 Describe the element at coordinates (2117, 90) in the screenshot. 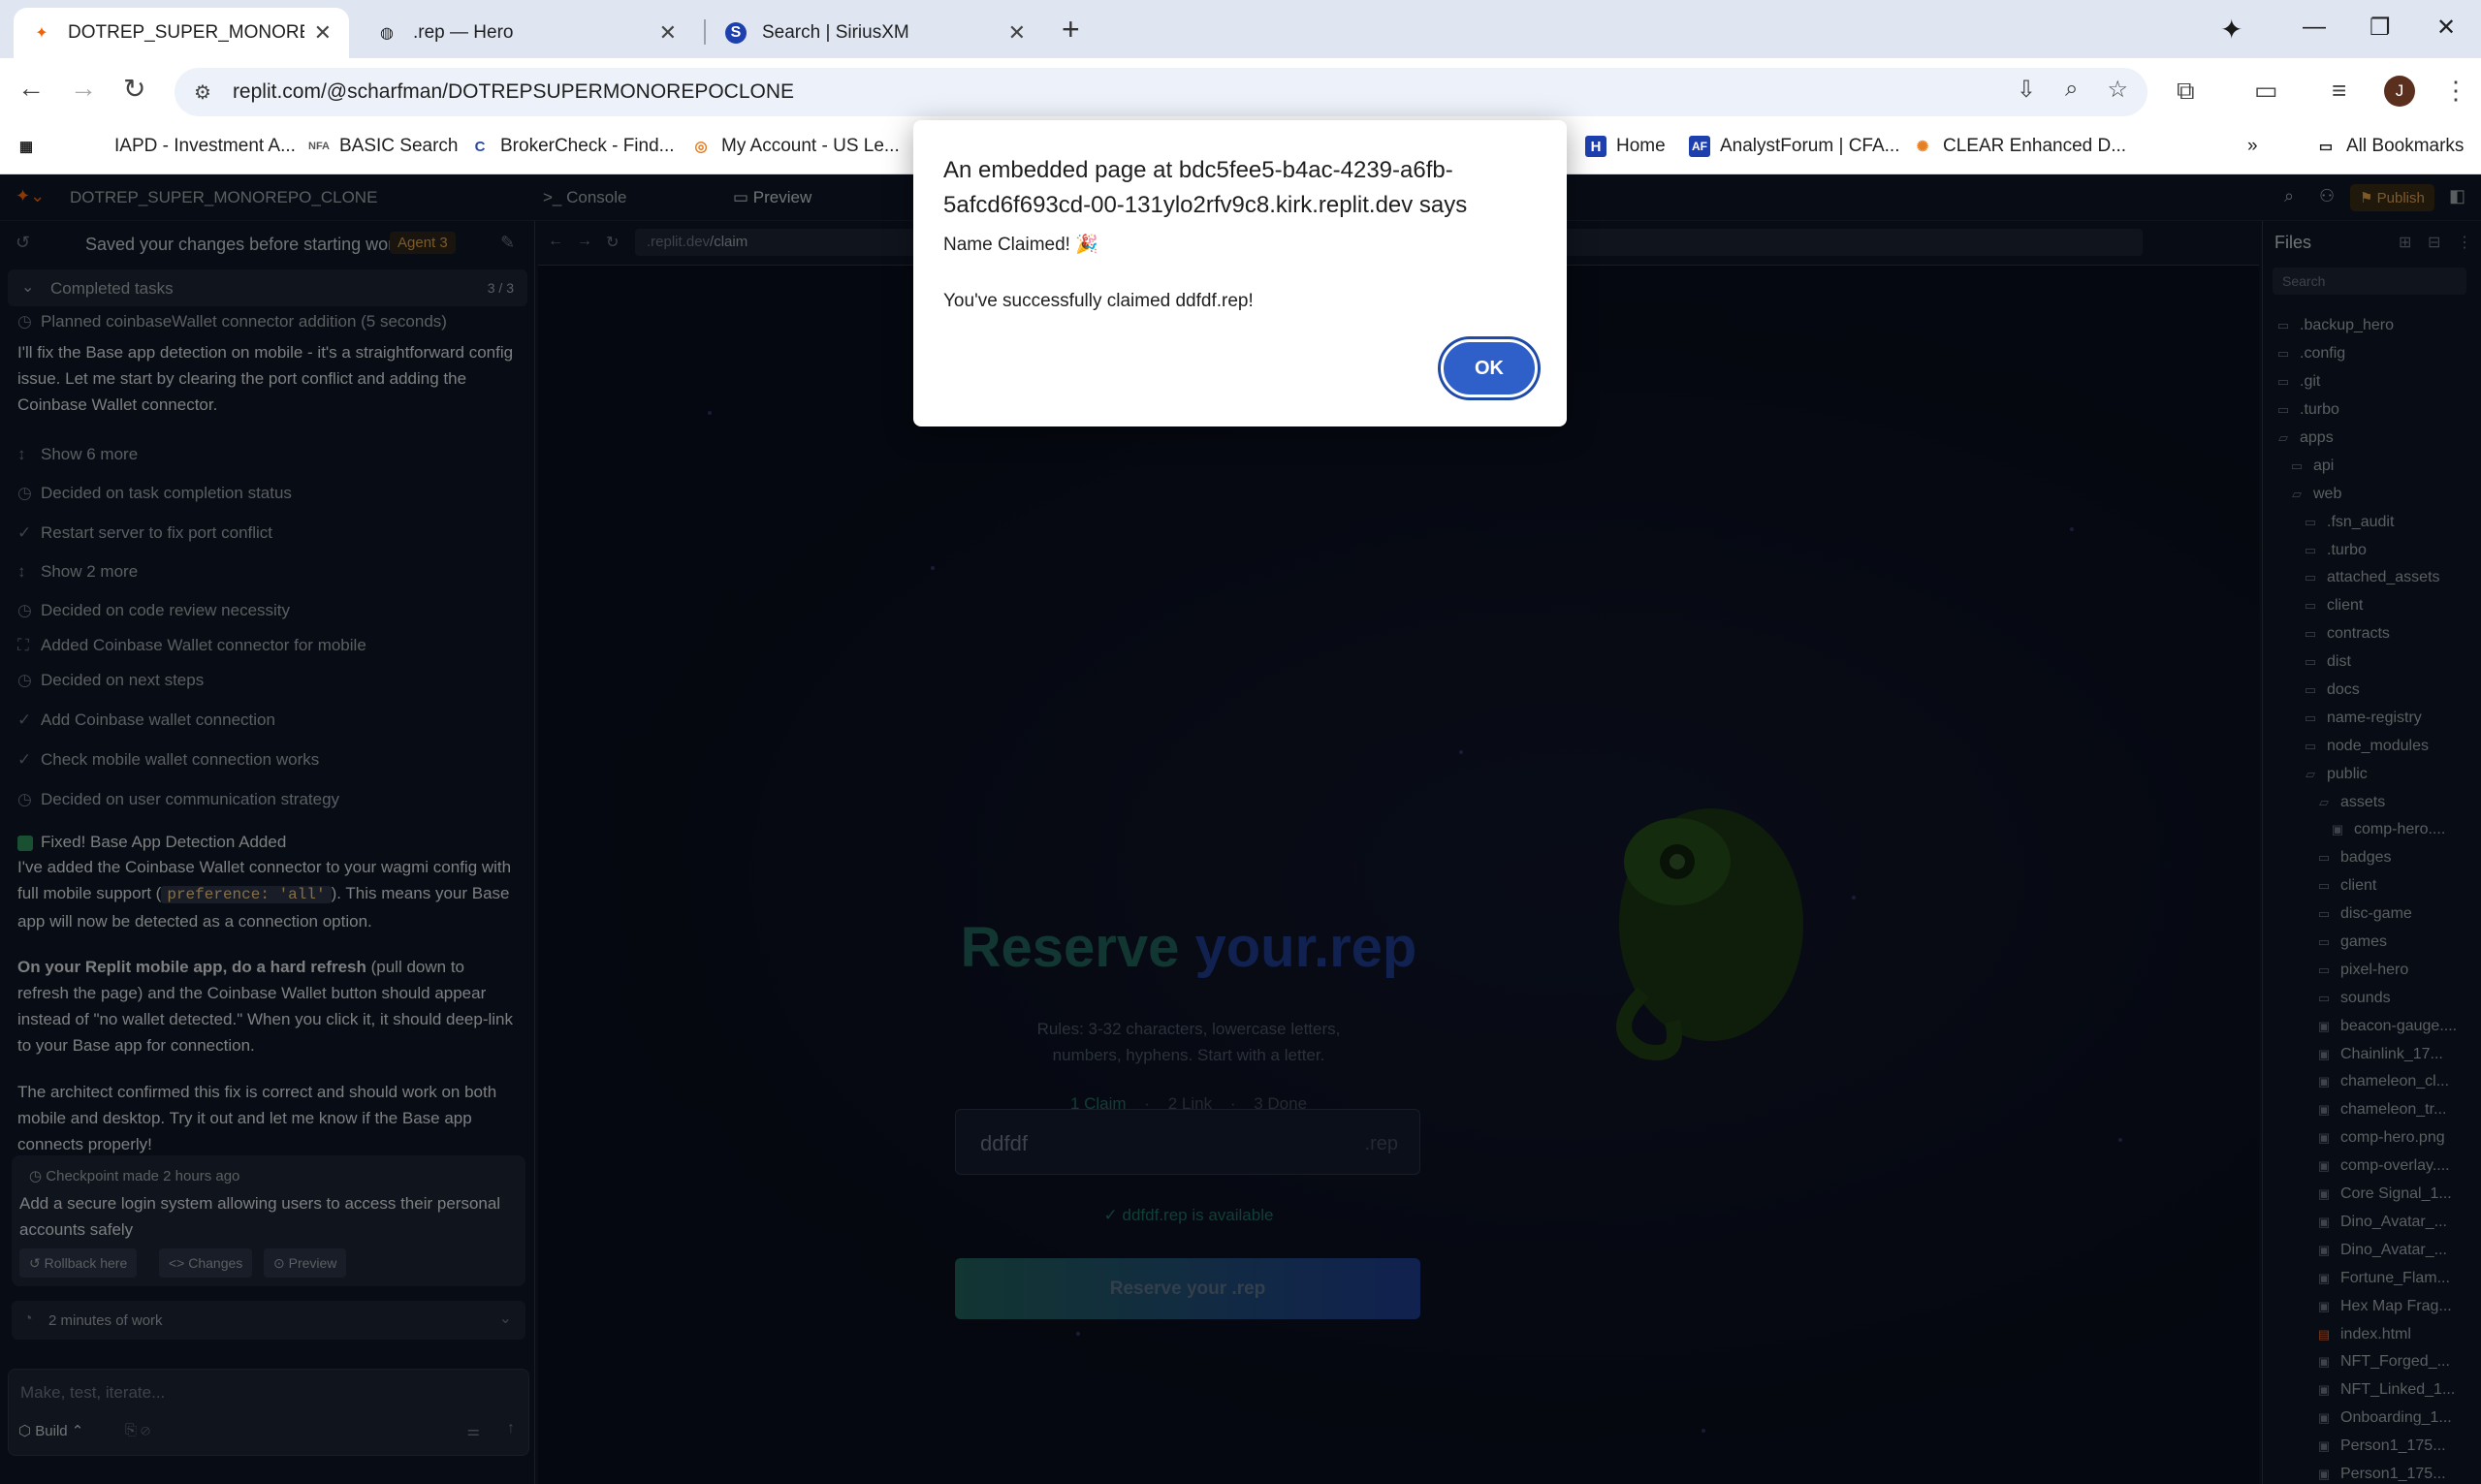

I see `star-icon: ☆` at that location.